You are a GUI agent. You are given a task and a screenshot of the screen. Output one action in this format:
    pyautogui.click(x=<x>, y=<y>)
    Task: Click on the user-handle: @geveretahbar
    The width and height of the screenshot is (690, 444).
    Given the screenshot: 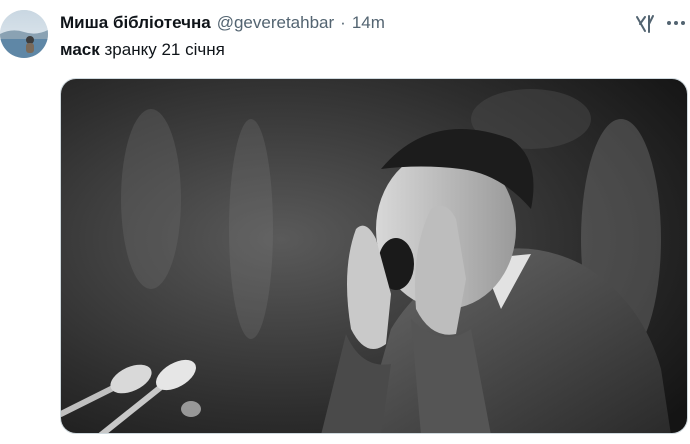 What is the action you would take?
    pyautogui.click(x=275, y=23)
    